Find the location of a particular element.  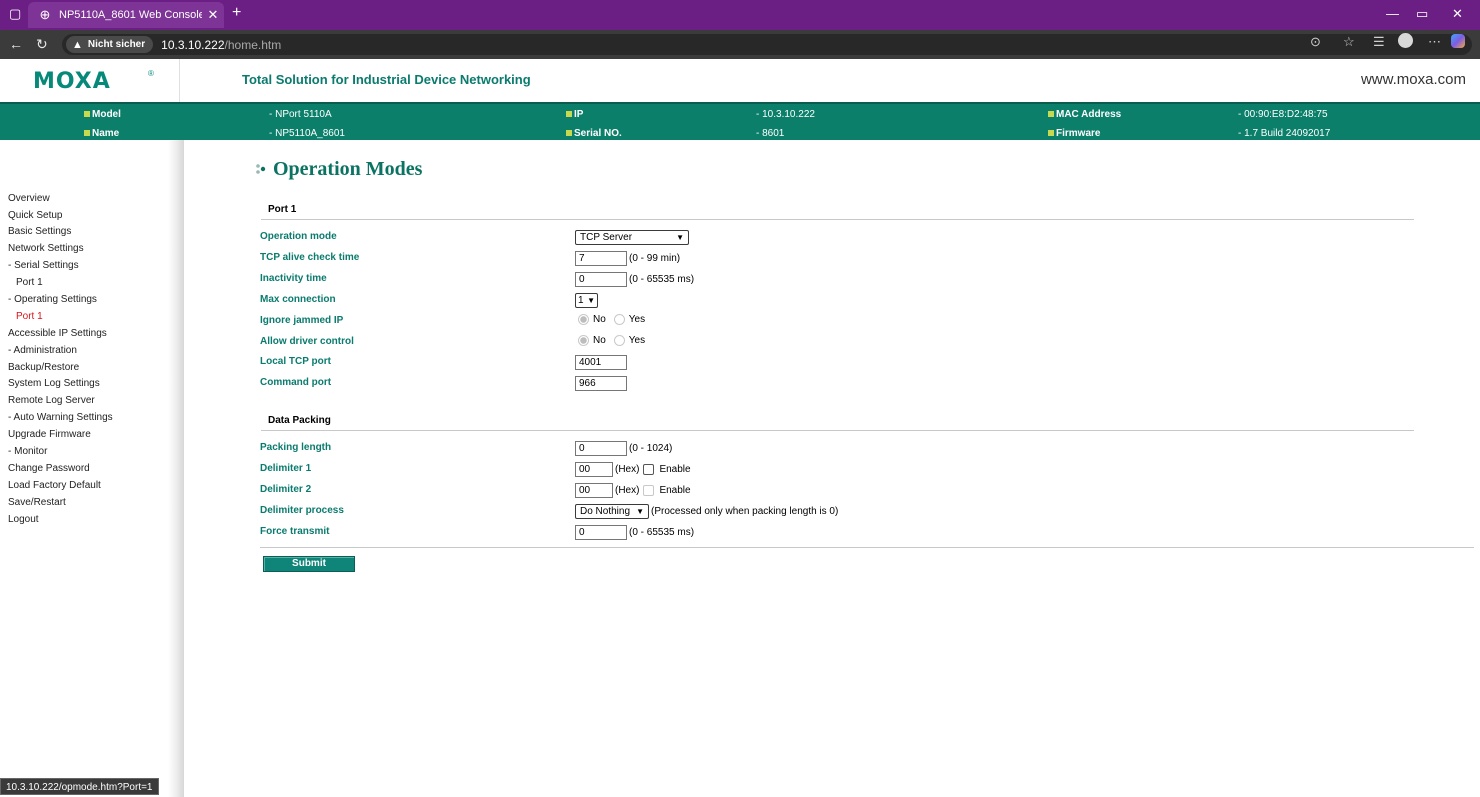

sidebar-item-auto-warning: - Auto Warning Settings is located at coordinates (60, 417).